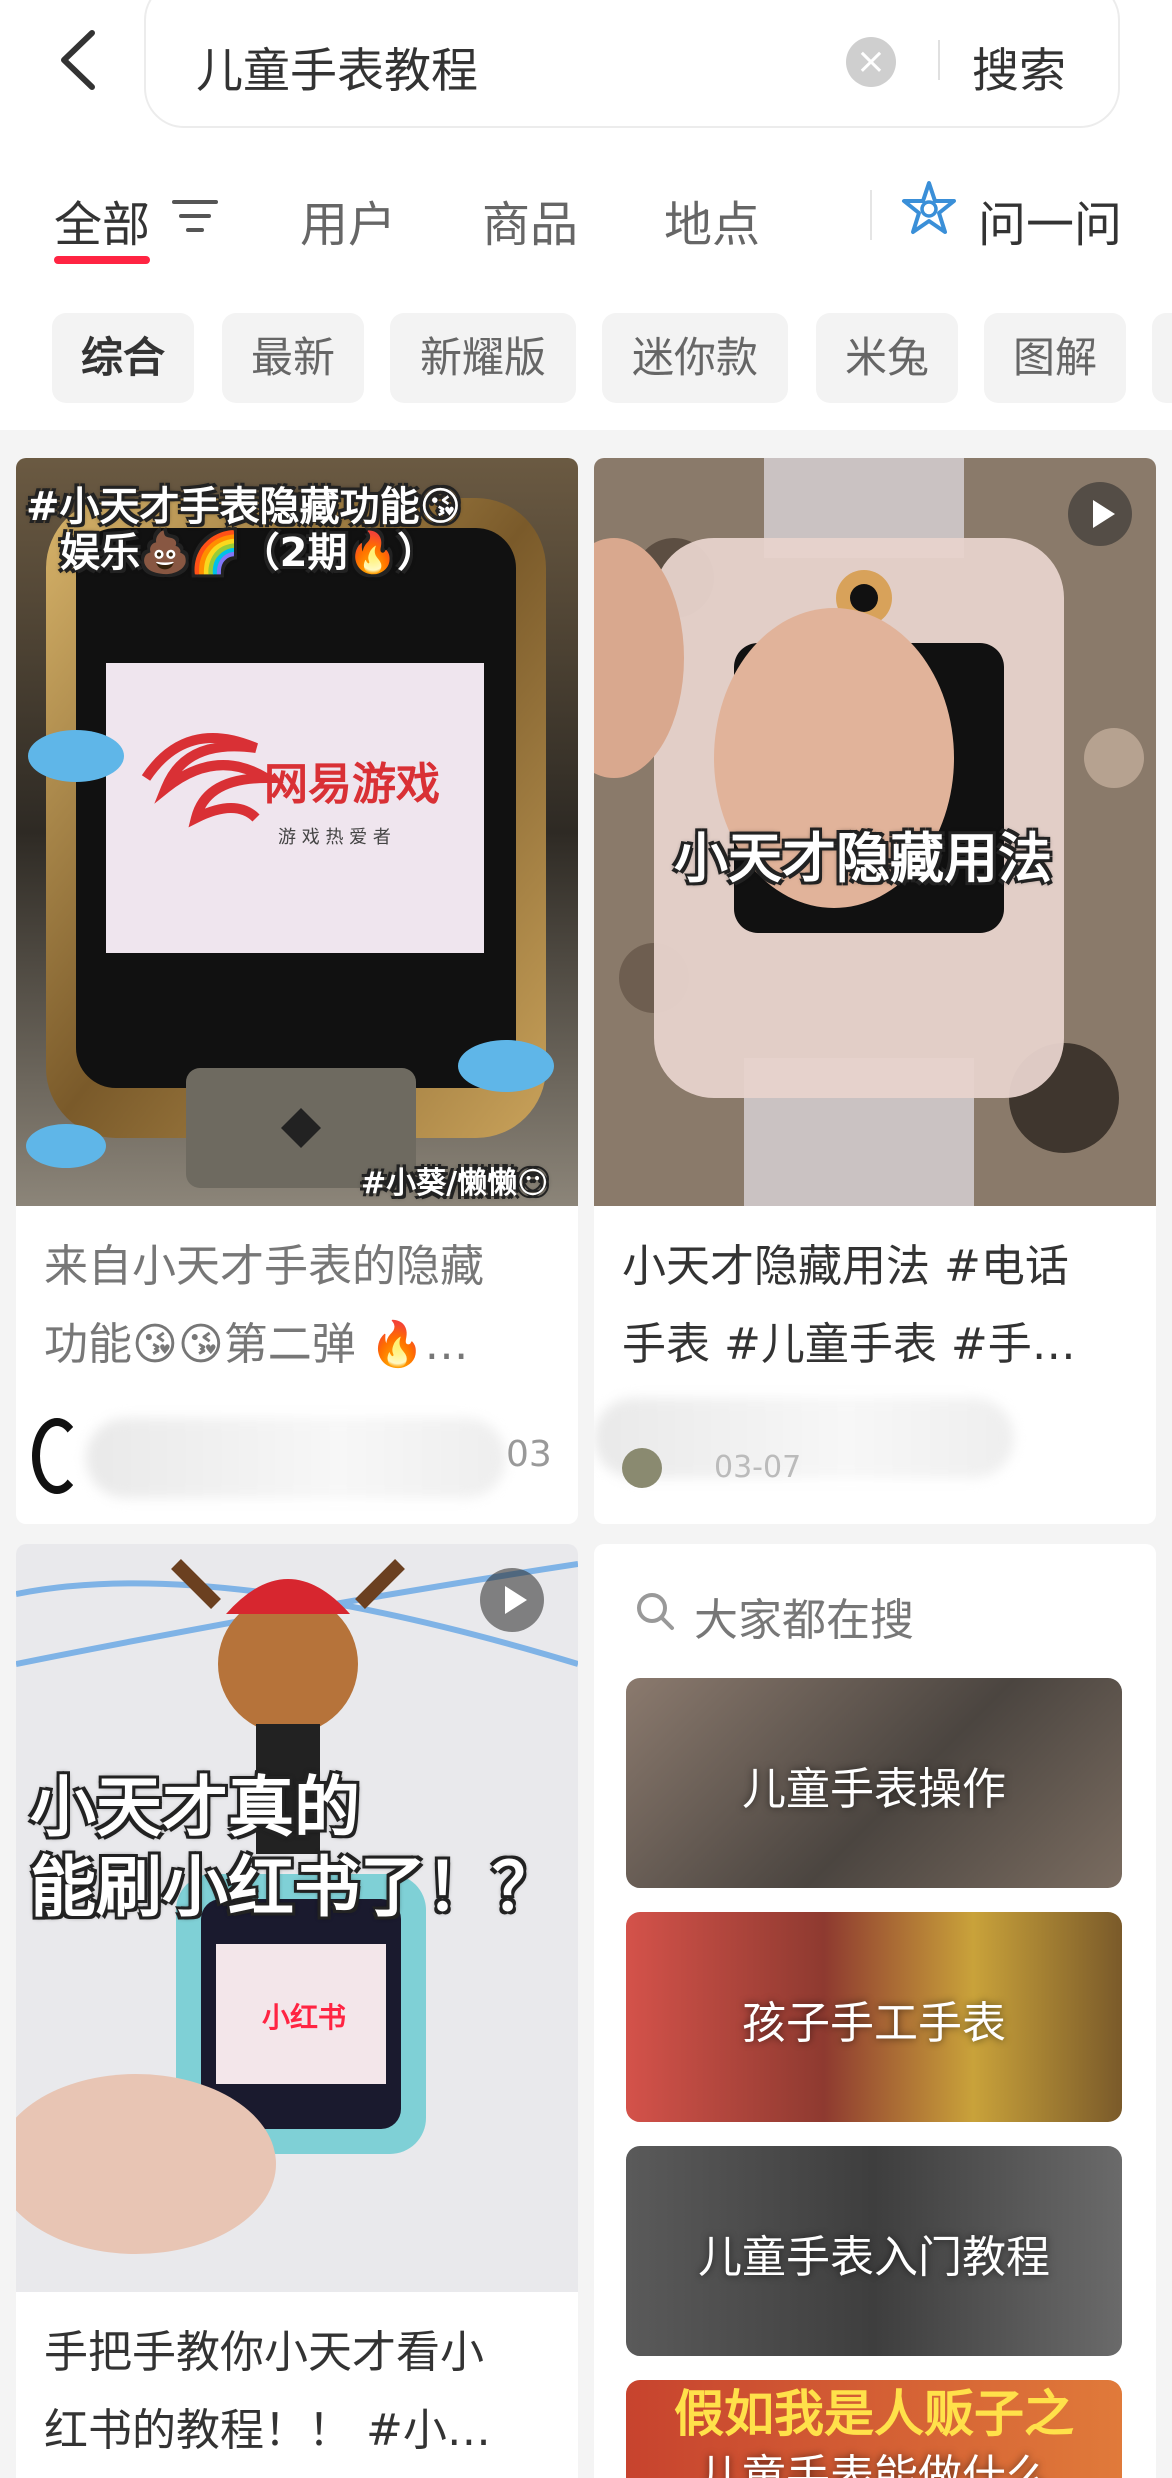  What do you see at coordinates (887, 358) in the screenshot?
I see `chip-mitu: 米兔` at bounding box center [887, 358].